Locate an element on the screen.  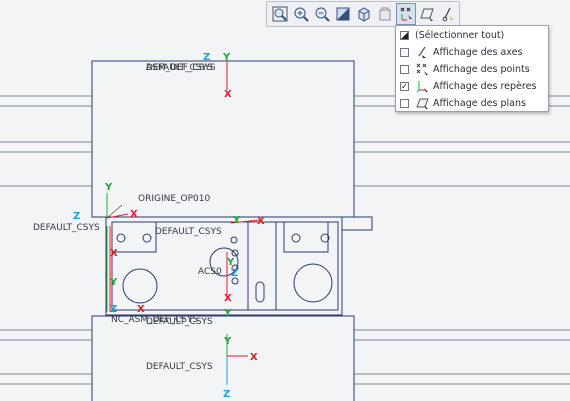
csys-origine: Y X Z ORIGINE_OP010 DEFAULT_CSYS is located at coordinates (122, 207).